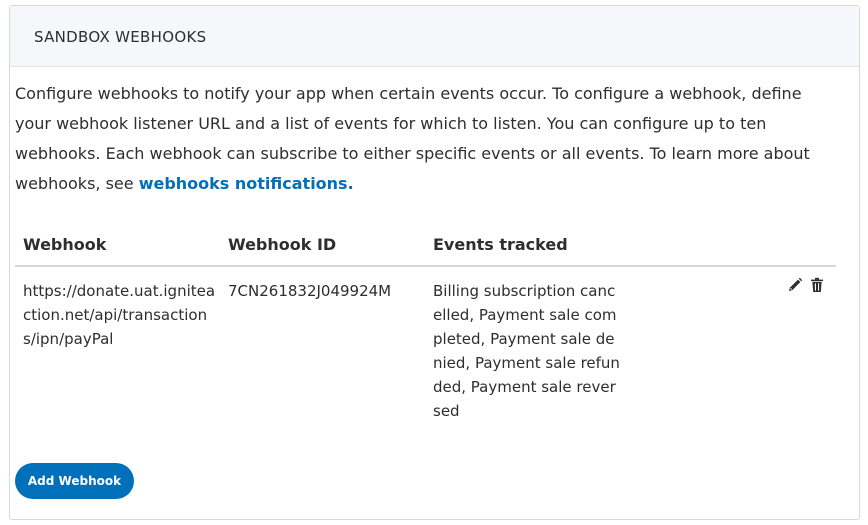 This screenshot has width=868, height=525. What do you see at coordinates (434, 36) in the screenshot?
I see `panel-header: SANDBOX WEBHOOKS` at bounding box center [434, 36].